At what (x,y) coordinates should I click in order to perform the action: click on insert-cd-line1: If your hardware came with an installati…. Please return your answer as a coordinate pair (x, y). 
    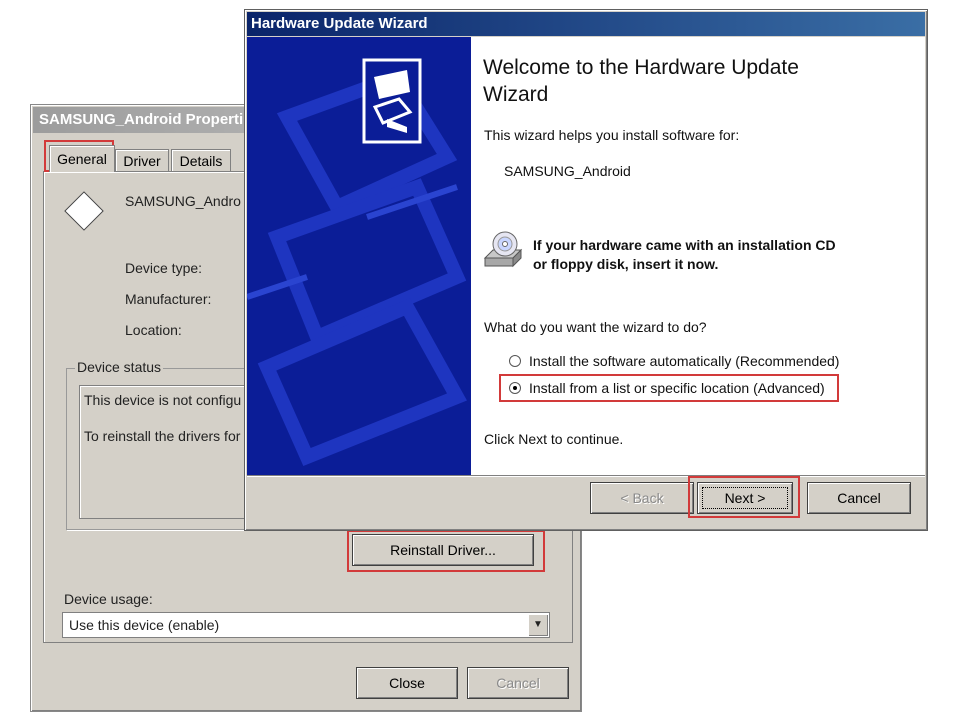
    Looking at the image, I should click on (684, 245).